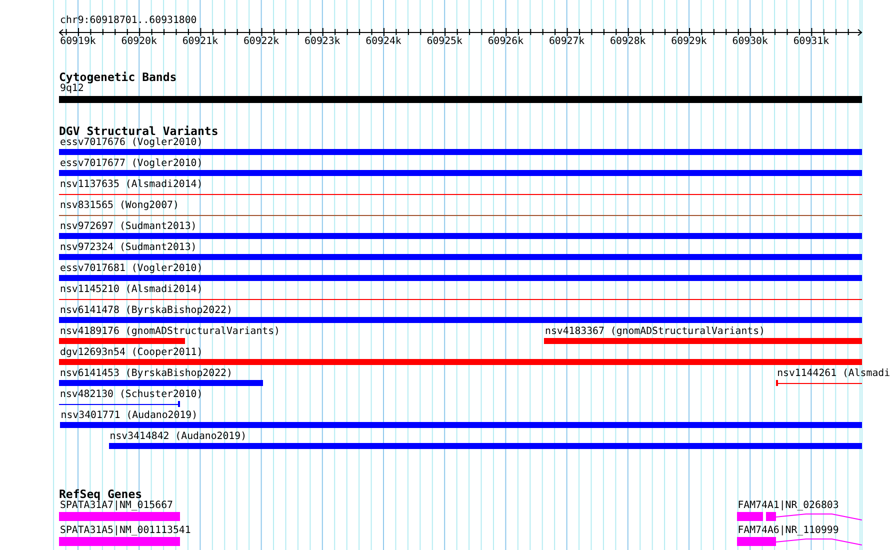 The height and width of the screenshot is (550, 890). Describe the element at coordinates (628, 41) in the screenshot. I see `ruler-label: 60928k` at that location.